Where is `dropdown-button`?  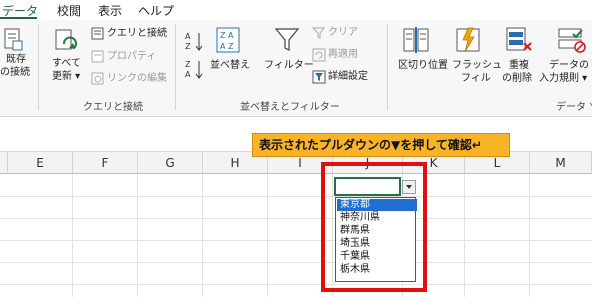 dropdown-button is located at coordinates (409, 187).